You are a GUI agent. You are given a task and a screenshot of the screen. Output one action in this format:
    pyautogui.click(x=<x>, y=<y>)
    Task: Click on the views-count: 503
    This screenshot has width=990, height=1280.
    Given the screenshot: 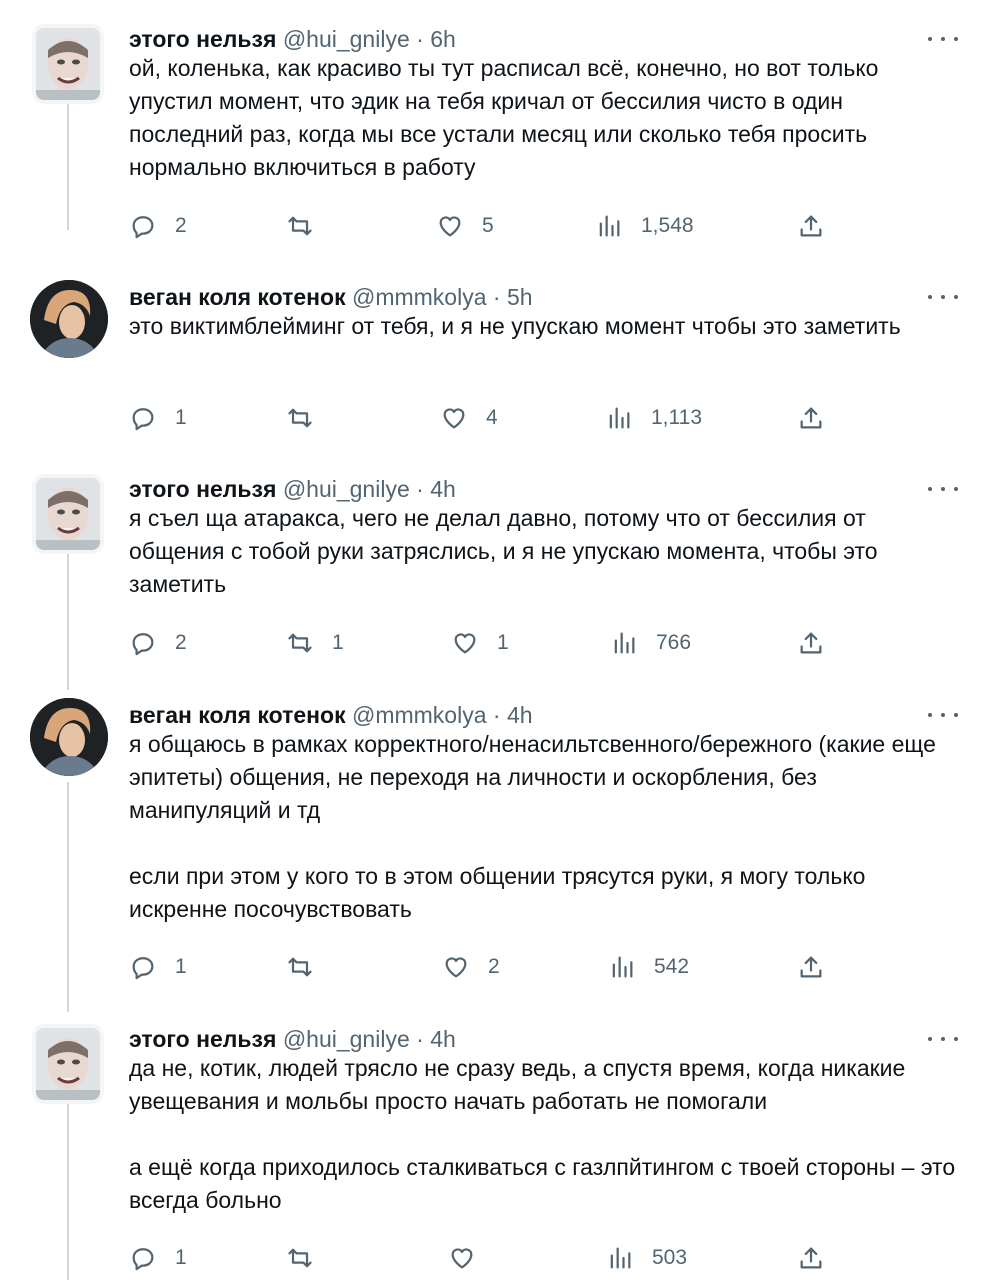 What is the action you would take?
    pyautogui.click(x=670, y=1257)
    